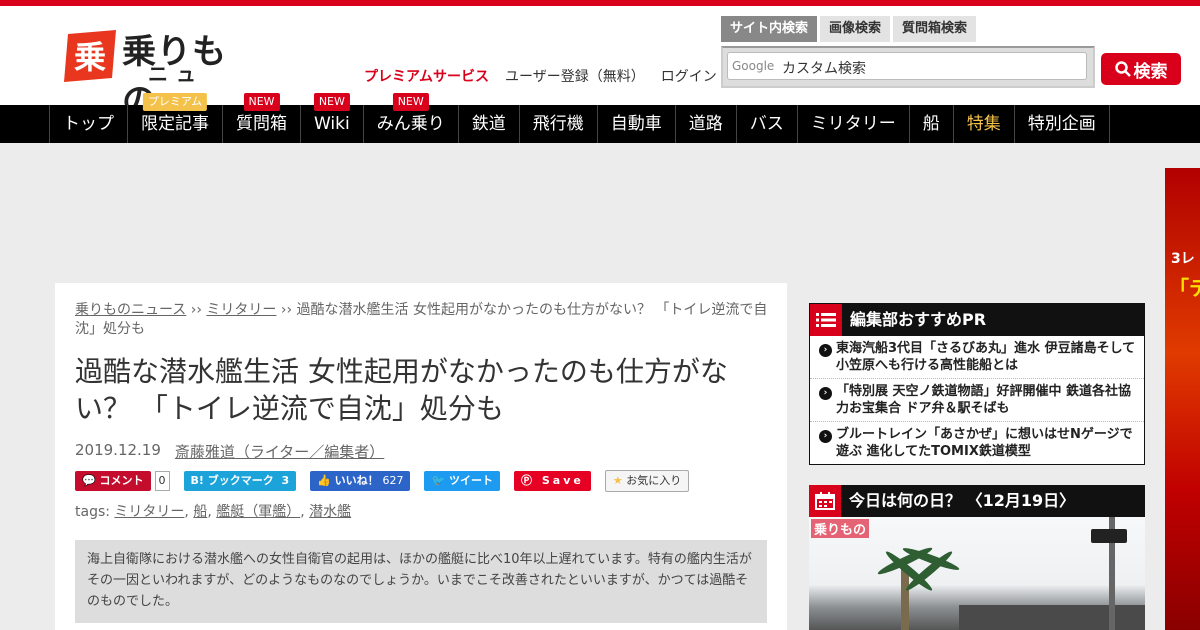 This screenshot has width=1200, height=630. Describe the element at coordinates (753, 66) in the screenshot. I see `google-label: Google` at that location.